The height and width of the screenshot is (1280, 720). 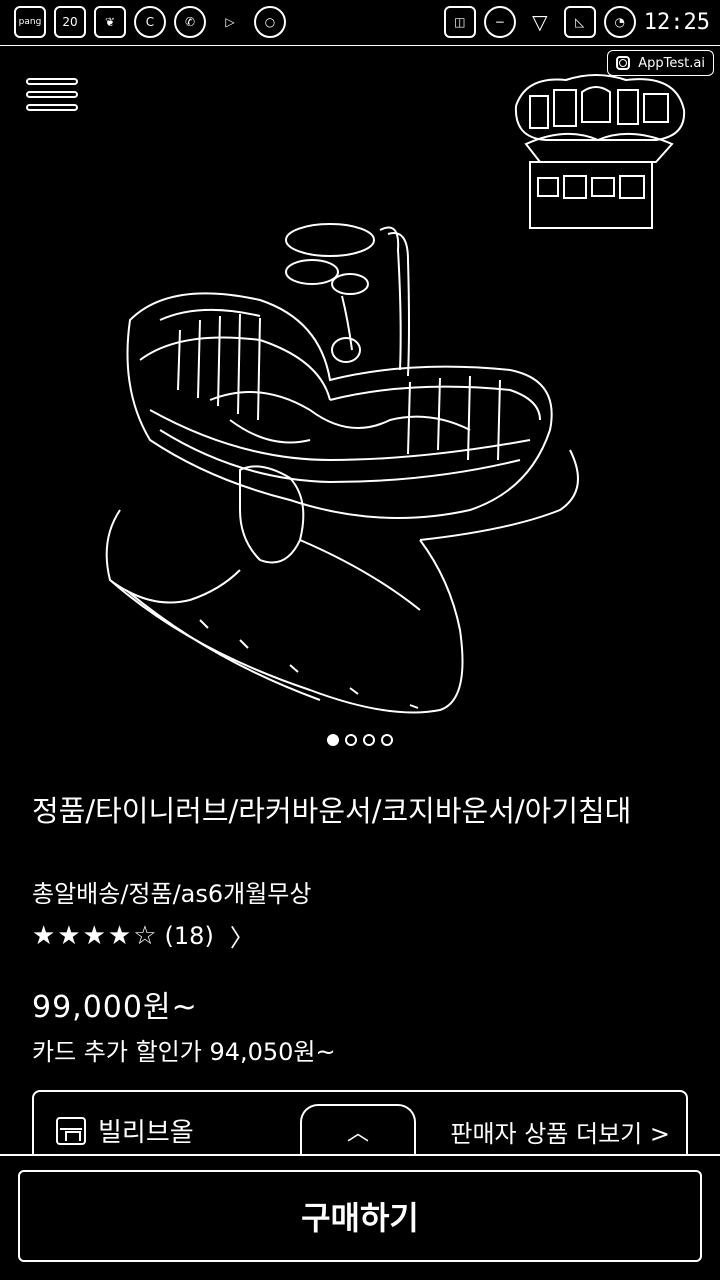 I want to click on chevron-up-icon: ︿, so click(x=357, y=1133).